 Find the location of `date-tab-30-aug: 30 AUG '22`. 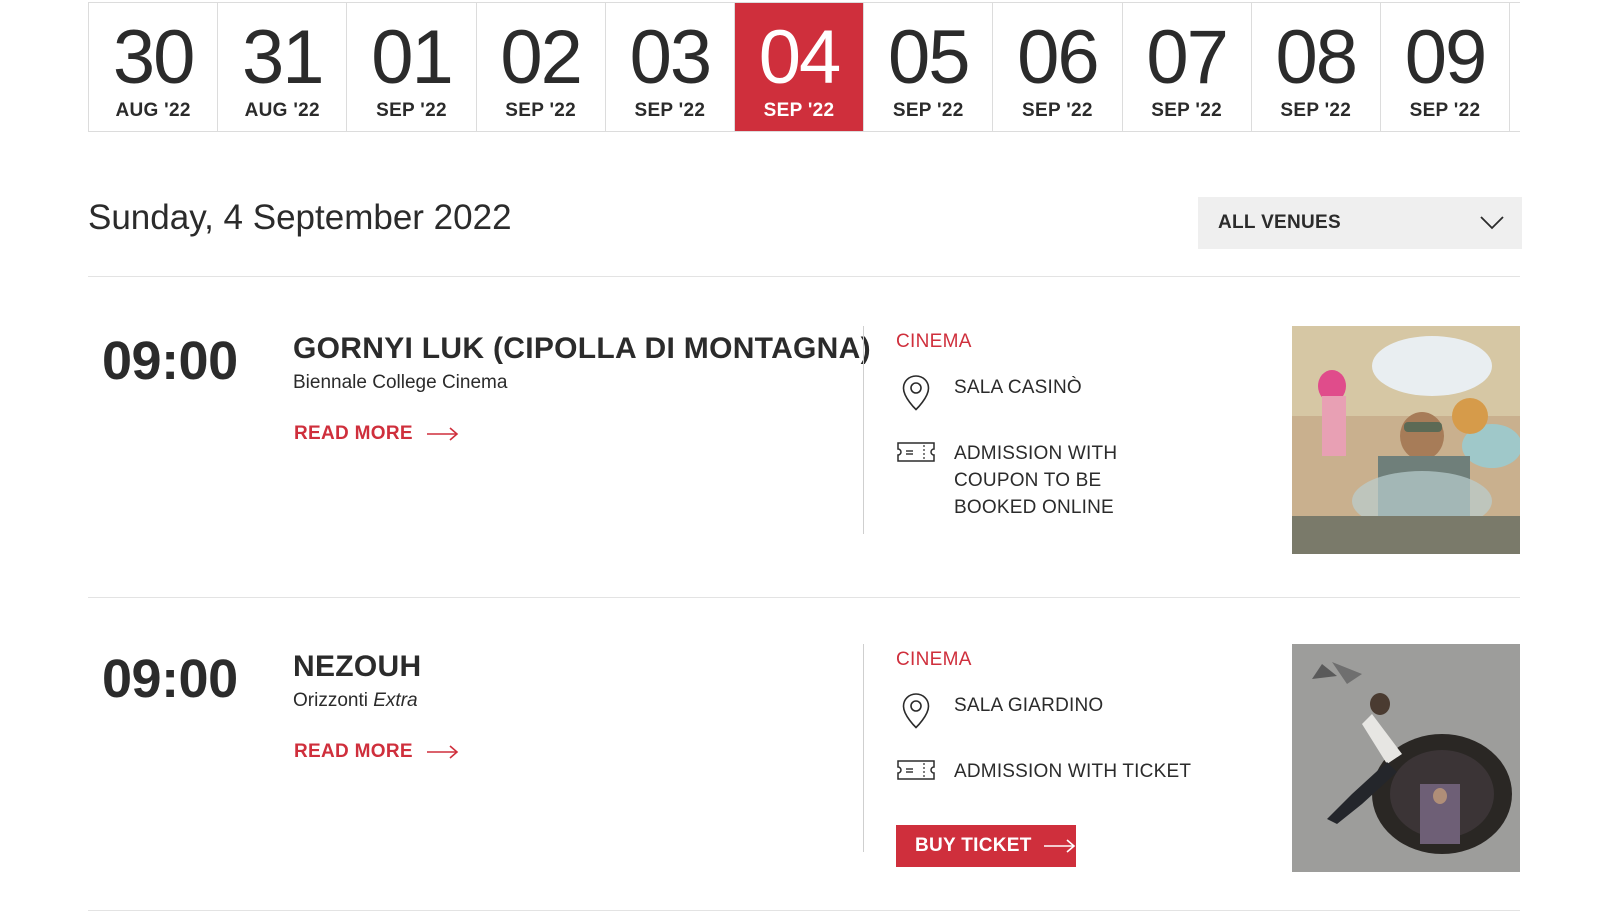

date-tab-30-aug: 30 AUG '22 is located at coordinates (154, 67).